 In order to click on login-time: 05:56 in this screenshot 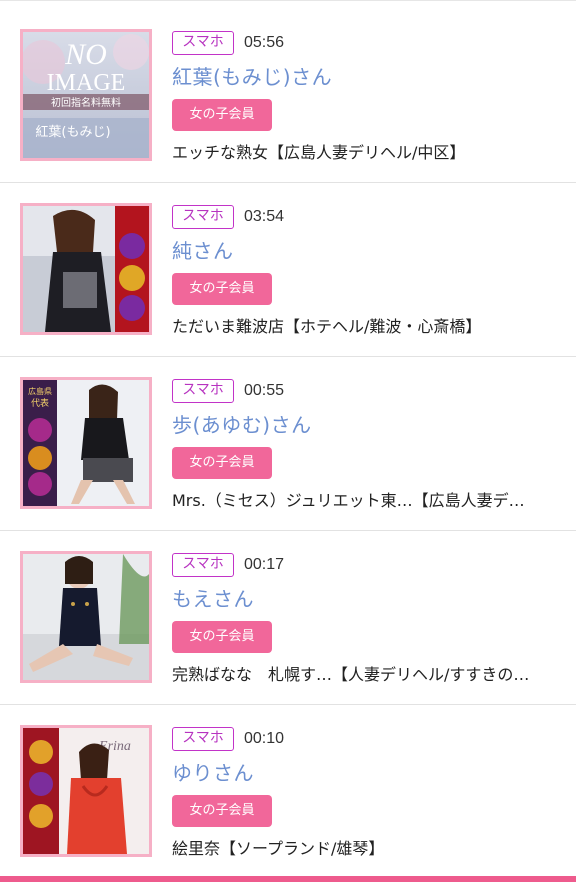, I will do `click(264, 42)`.